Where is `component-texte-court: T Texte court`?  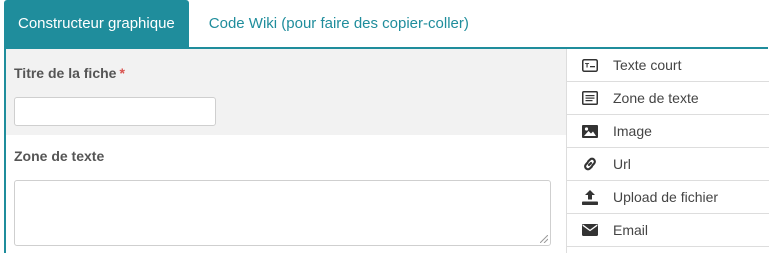
component-texte-court: T Texte court is located at coordinates (668, 65).